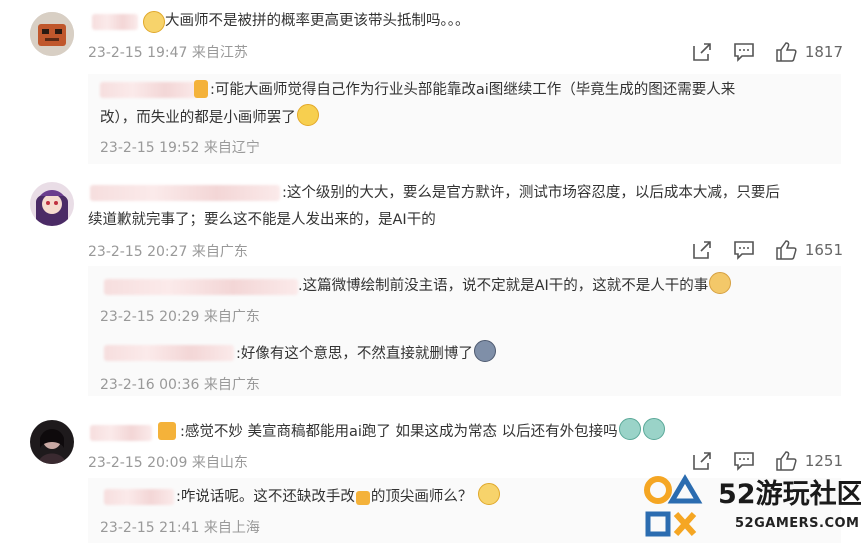 The width and height of the screenshot is (861, 547). I want to click on reply-text: :咋说话呢。这不还缺改手改 的顶尖画师么？, so click(338, 496).